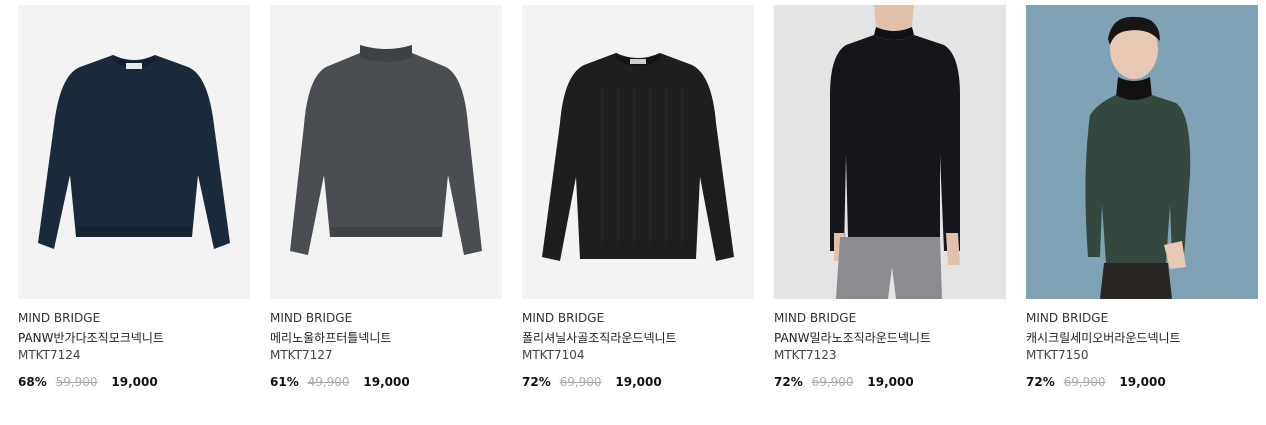  Describe the element at coordinates (328, 382) in the screenshot. I see `original-price: 49,900` at that location.